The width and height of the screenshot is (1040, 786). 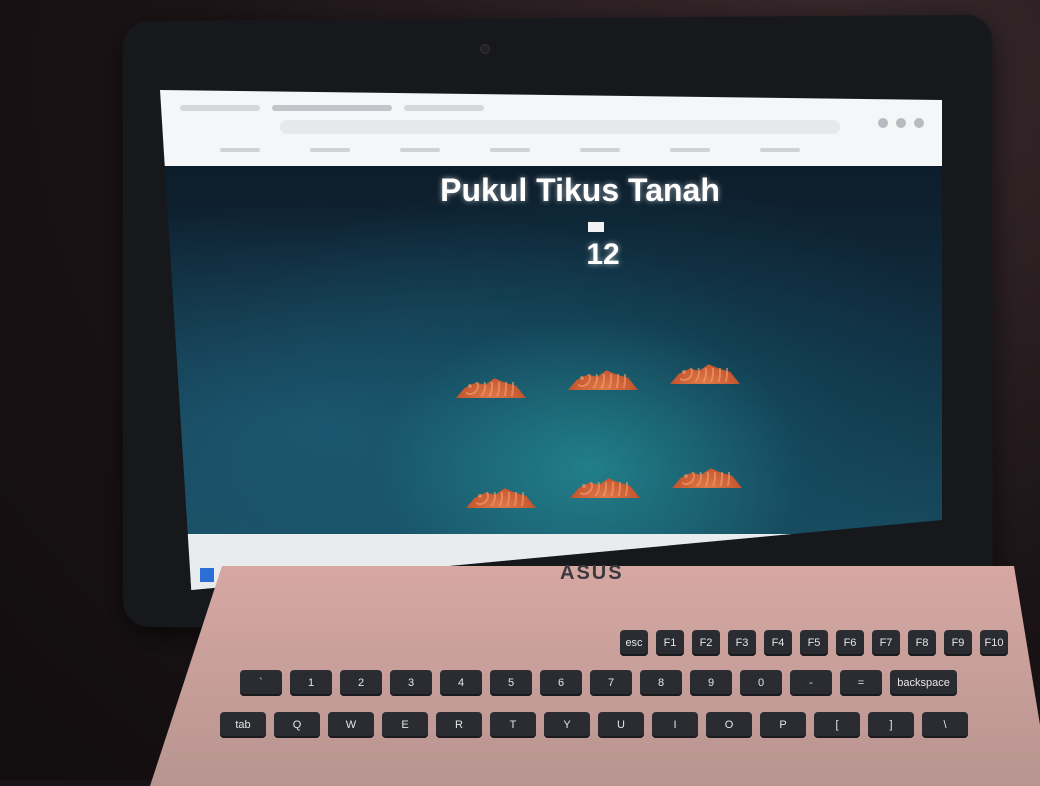 I want to click on key-2-11: [, so click(x=837, y=725).